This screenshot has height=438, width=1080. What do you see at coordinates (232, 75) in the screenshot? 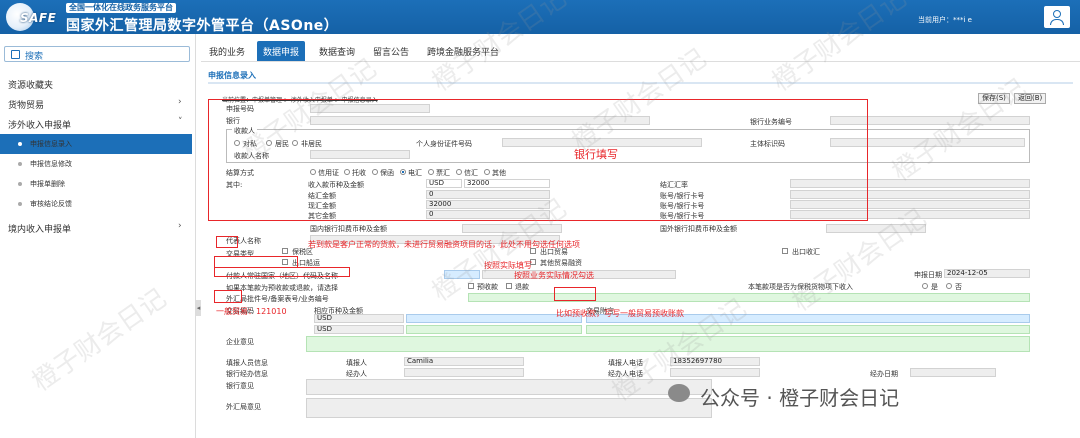
I see `form-title: 申报信息录入` at bounding box center [232, 75].